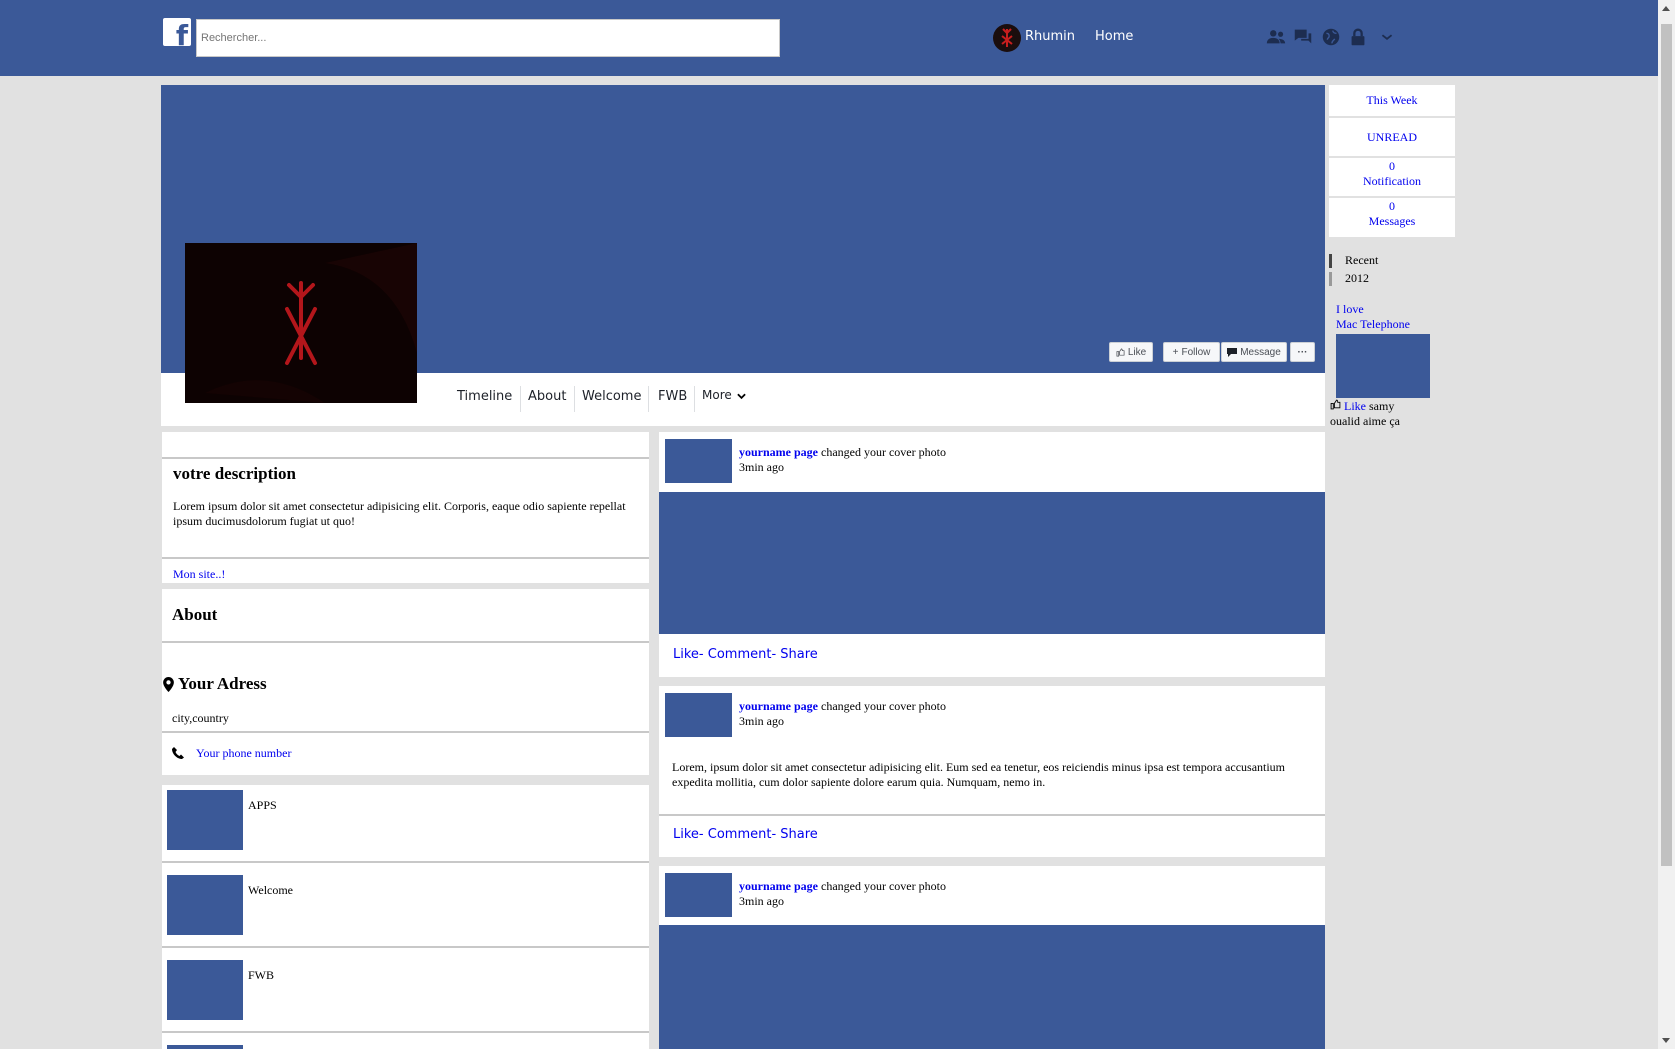 The height and width of the screenshot is (1049, 1675). I want to click on site-link: Mon site..!, so click(199, 574).